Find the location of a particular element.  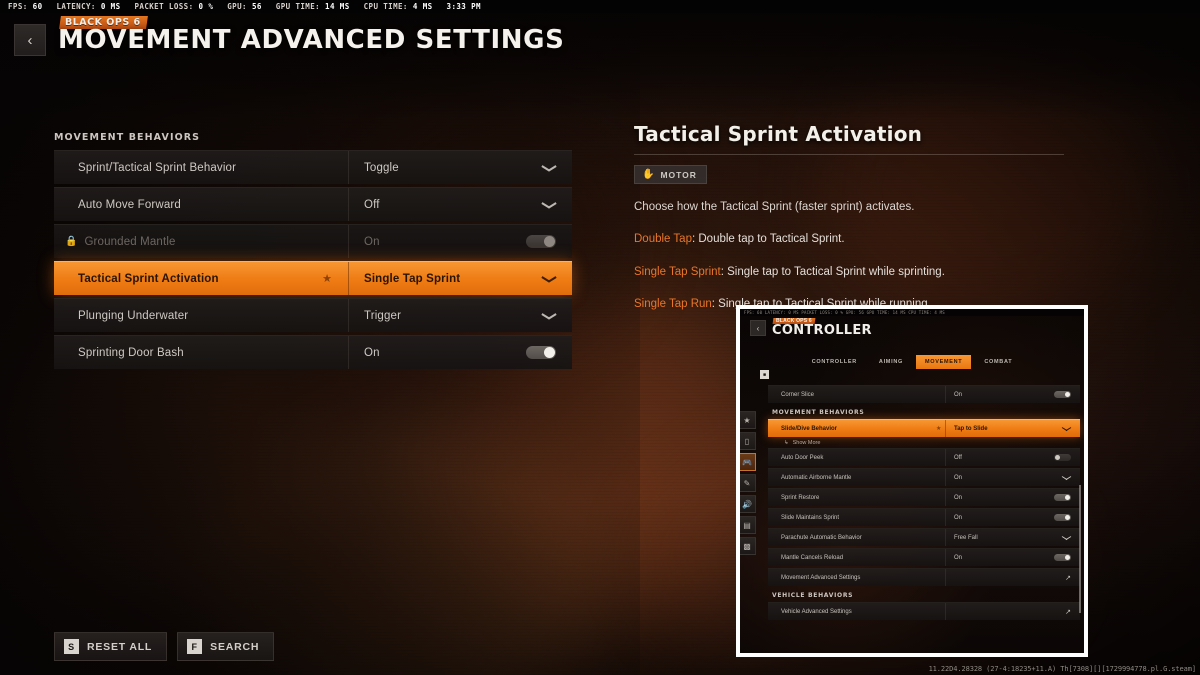

inset-rail-controller-icon: 🎮 is located at coordinates (748, 462).